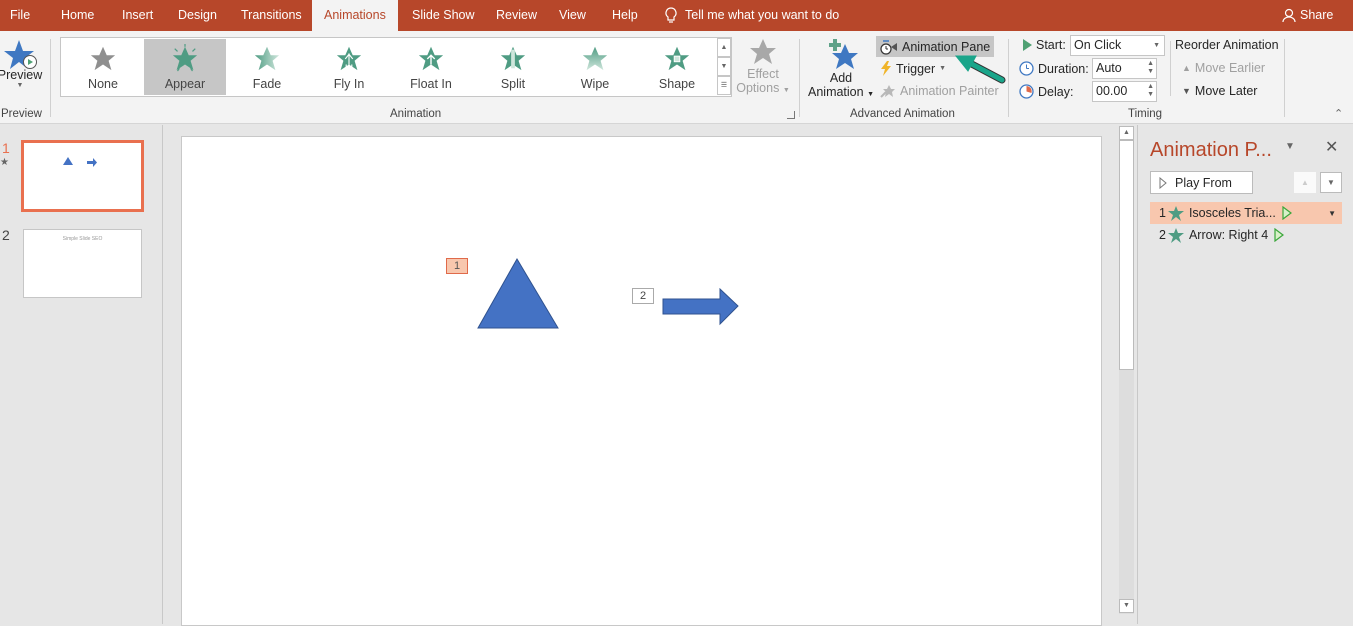  Describe the element at coordinates (1201, 182) in the screenshot. I see `play-from-button: Play From` at that location.